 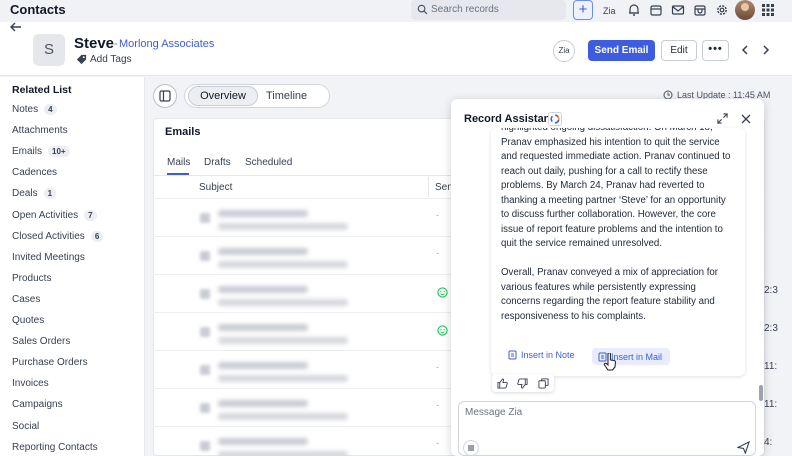 I want to click on note-icon, so click(x=513, y=355).